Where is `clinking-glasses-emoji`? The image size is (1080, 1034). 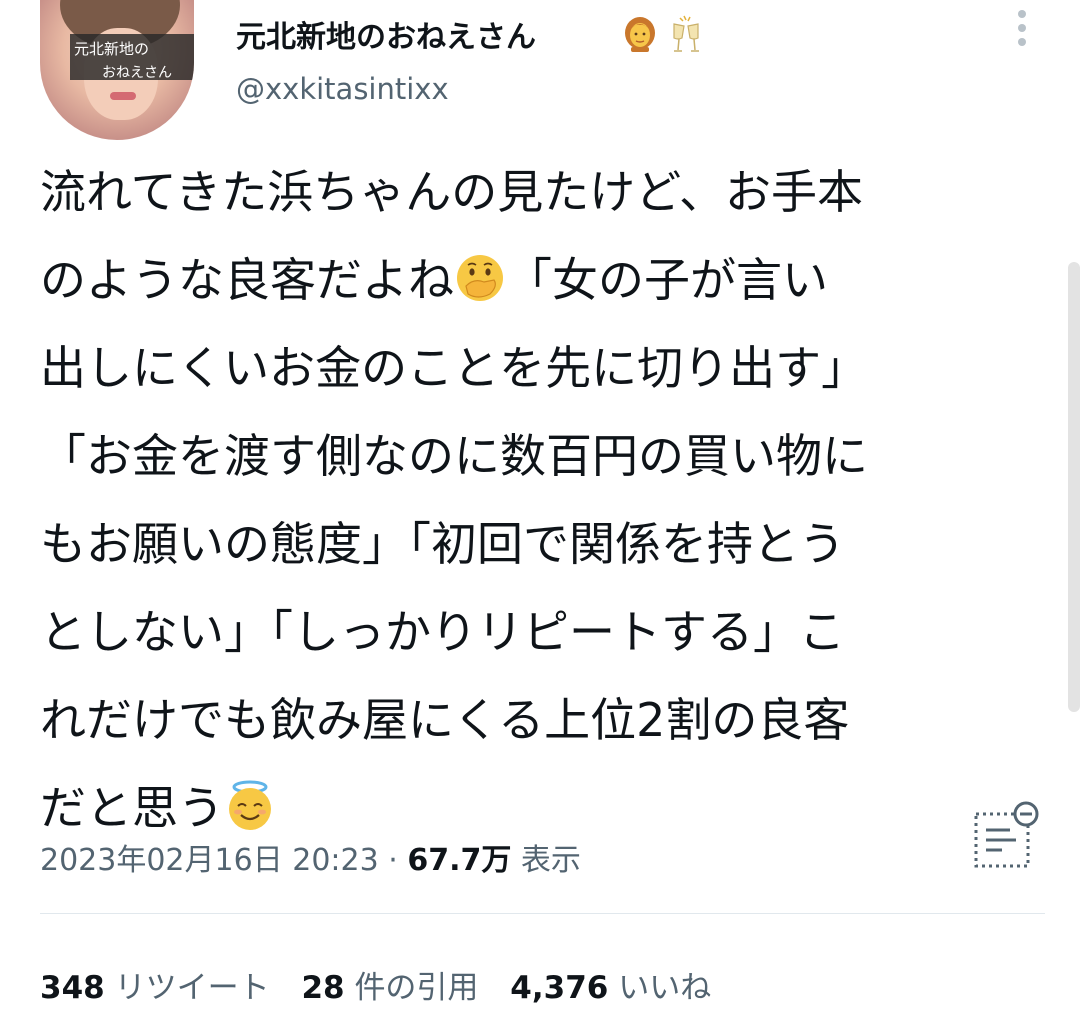 clinking-glasses-emoji is located at coordinates (686, 33).